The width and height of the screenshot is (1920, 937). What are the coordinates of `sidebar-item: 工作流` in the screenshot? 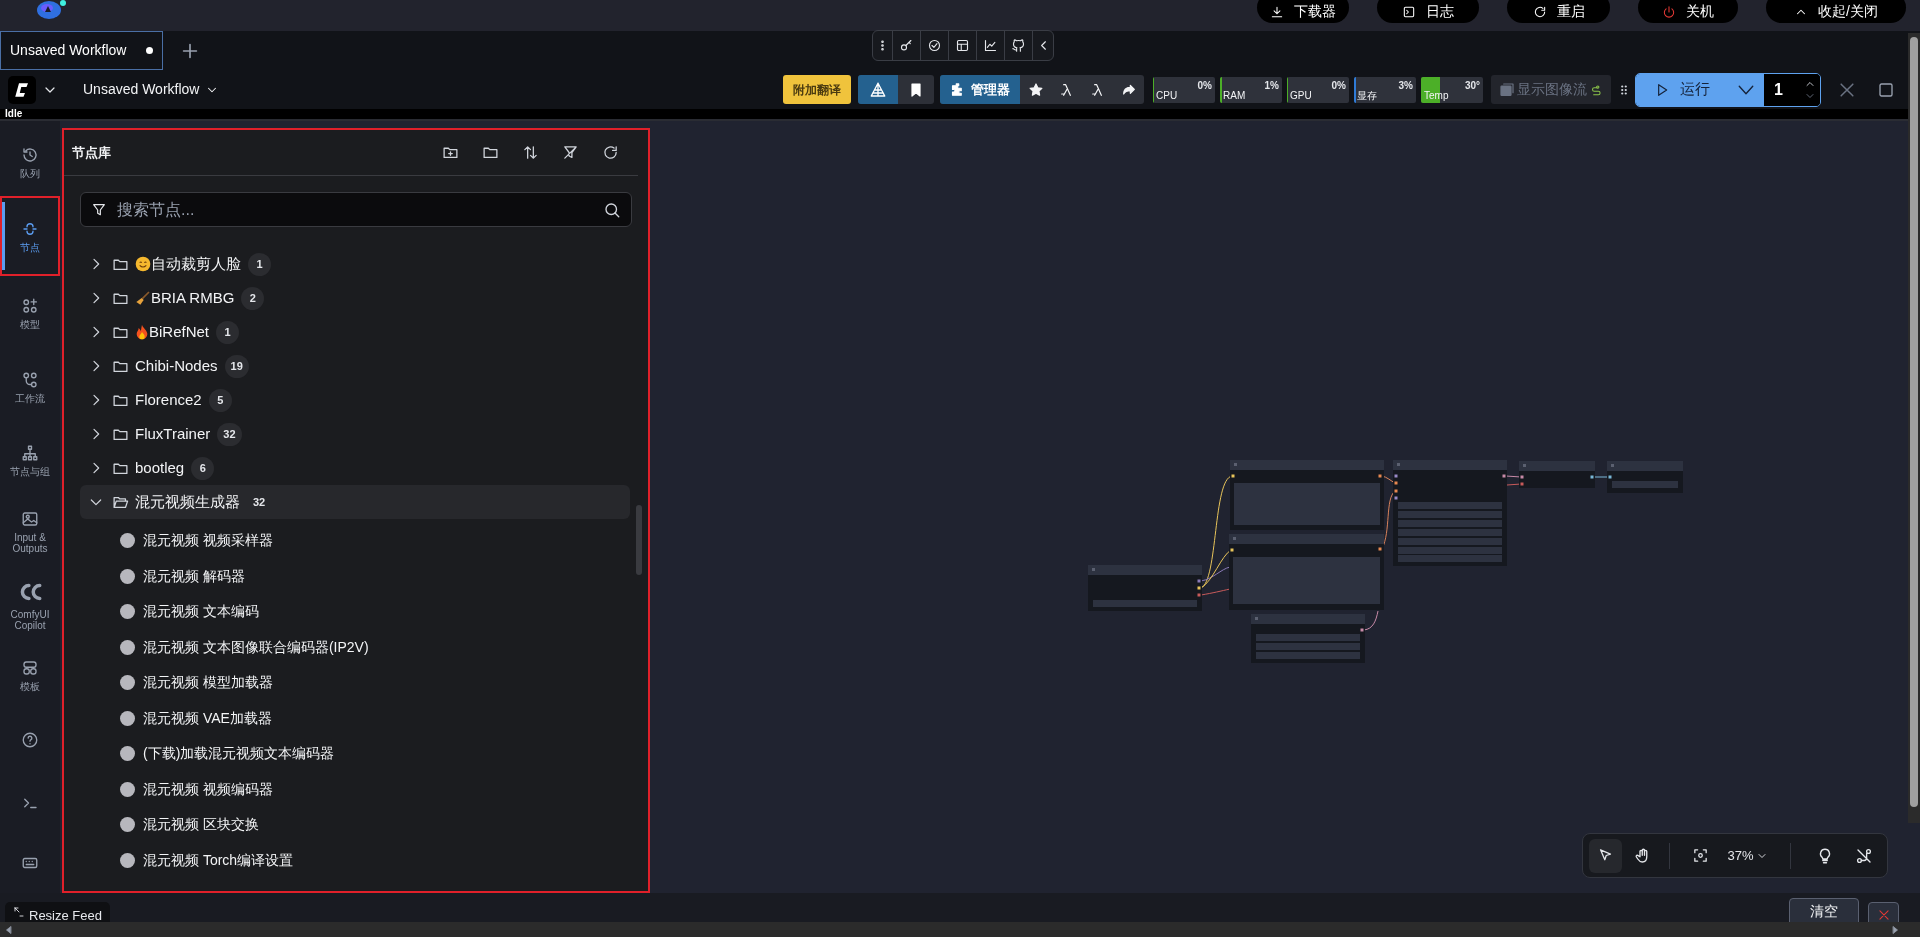 It's located at (30, 388).